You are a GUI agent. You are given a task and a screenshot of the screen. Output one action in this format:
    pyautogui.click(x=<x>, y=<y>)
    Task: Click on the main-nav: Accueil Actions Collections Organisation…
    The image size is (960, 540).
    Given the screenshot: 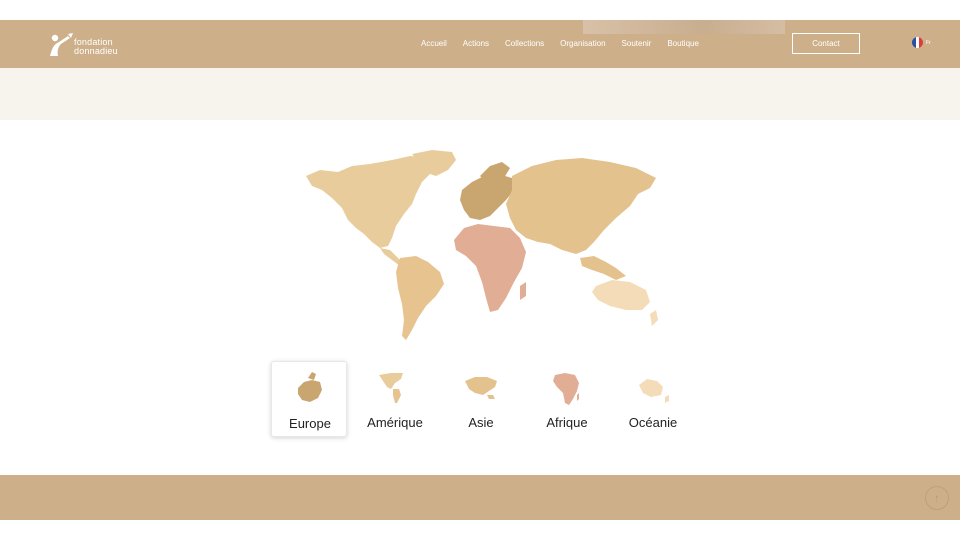 What is the action you would take?
    pyautogui.click(x=568, y=43)
    